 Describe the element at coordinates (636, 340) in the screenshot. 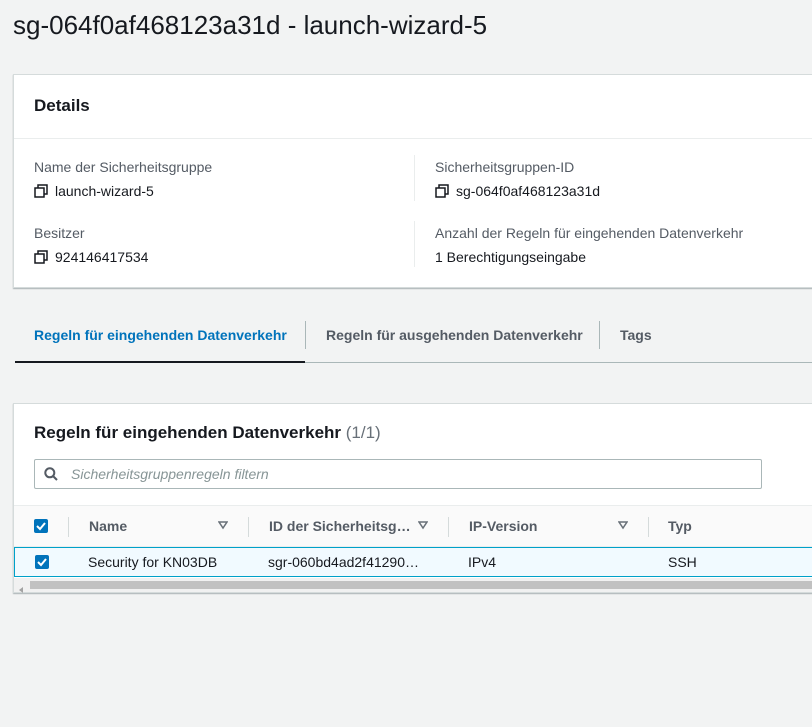

I see `tab-tags: Tags` at that location.